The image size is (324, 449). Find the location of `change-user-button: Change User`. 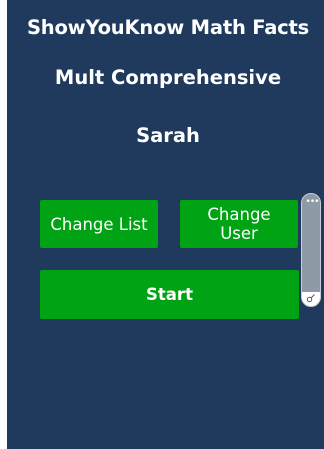

change-user-button: Change User is located at coordinates (239, 224).